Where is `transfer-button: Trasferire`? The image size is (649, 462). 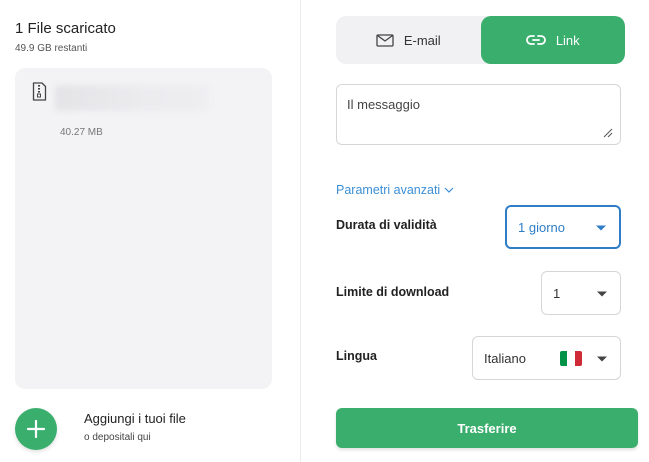 transfer-button: Trasferire is located at coordinates (487, 428).